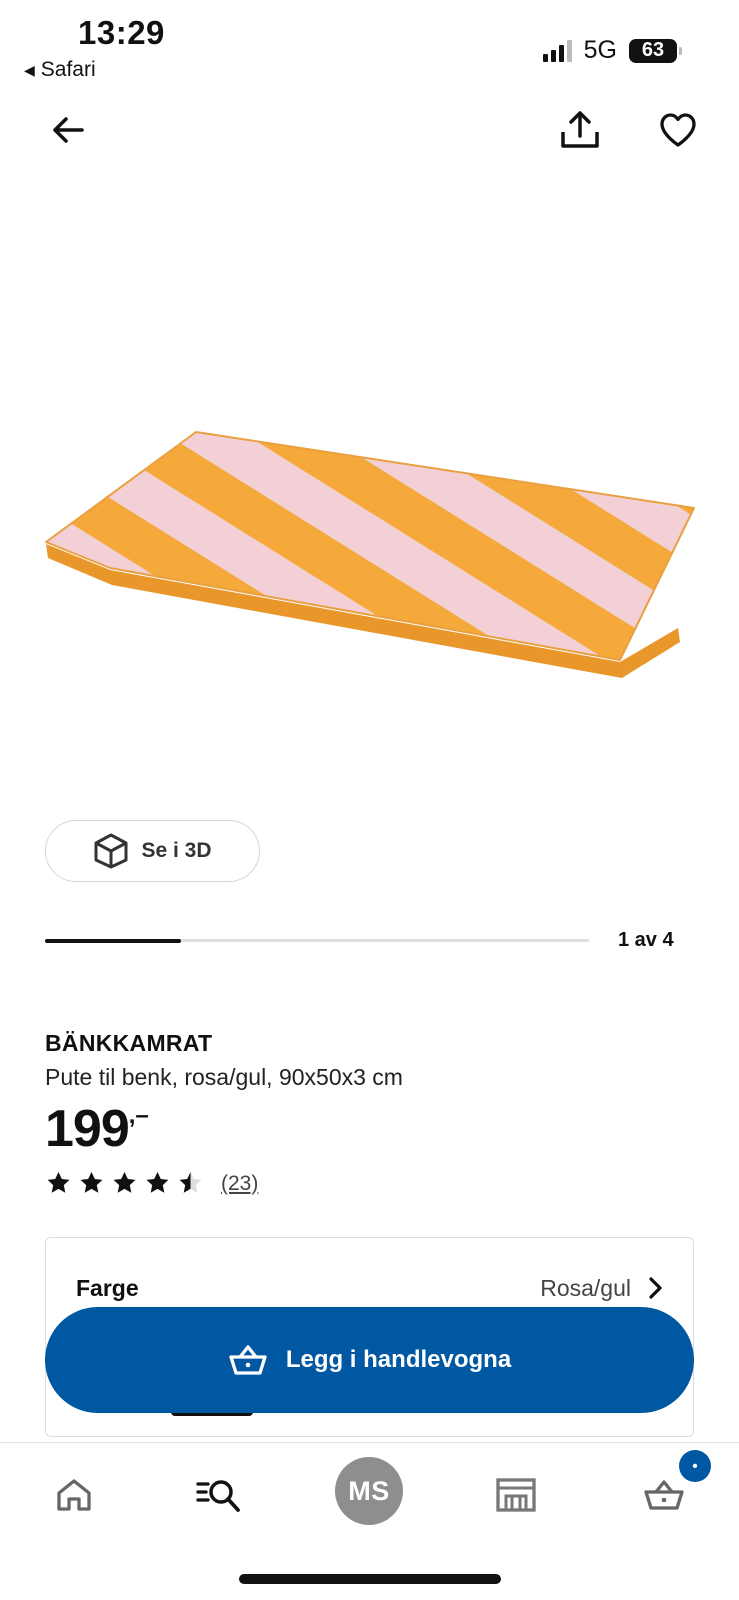 The height and width of the screenshot is (1600, 739). What do you see at coordinates (68, 69) in the screenshot?
I see `back-app-label: Safari` at bounding box center [68, 69].